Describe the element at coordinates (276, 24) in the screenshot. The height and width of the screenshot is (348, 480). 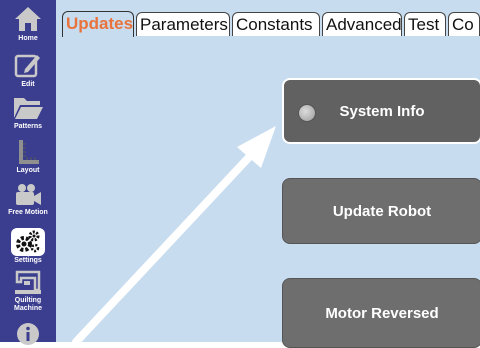
I see `tab-constants: Constants` at that location.